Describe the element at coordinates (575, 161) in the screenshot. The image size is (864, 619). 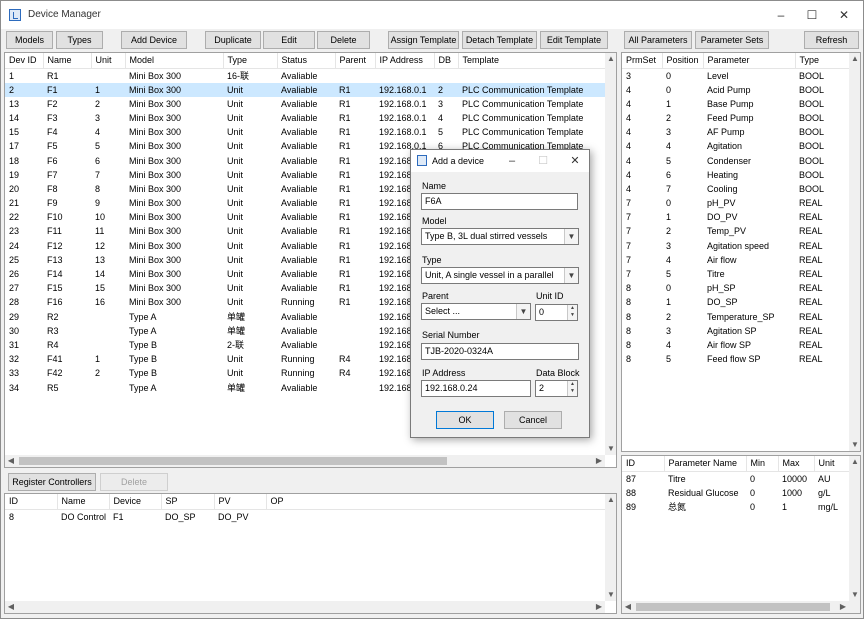
I see `dialog-close-icon: ✕` at that location.